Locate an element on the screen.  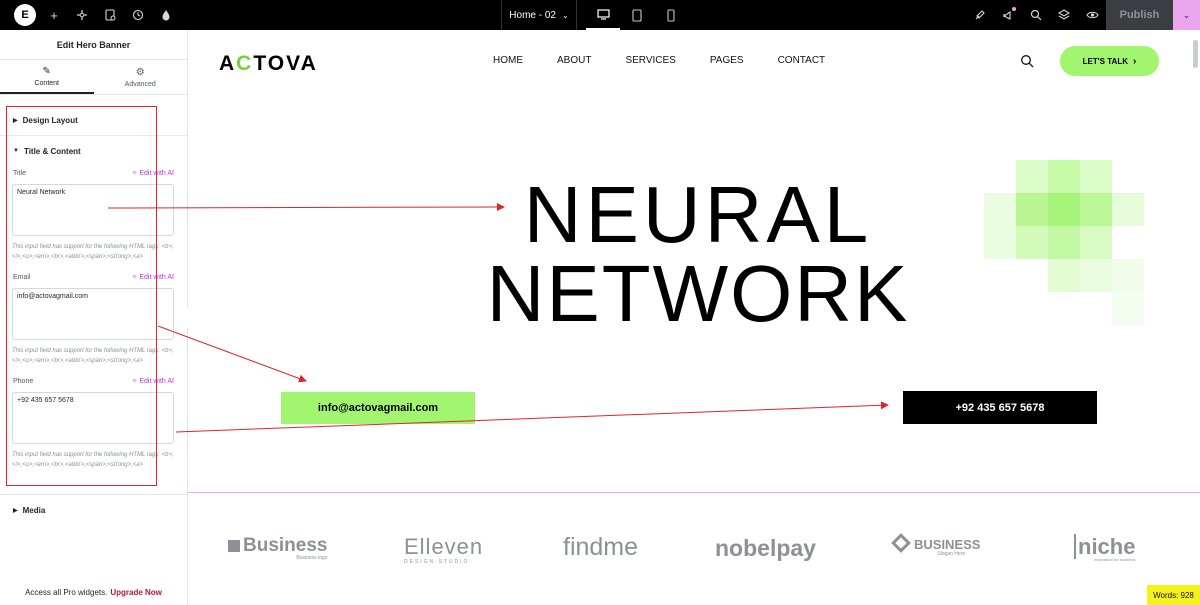
logo-part: TOVA is located at coordinates (285, 63).